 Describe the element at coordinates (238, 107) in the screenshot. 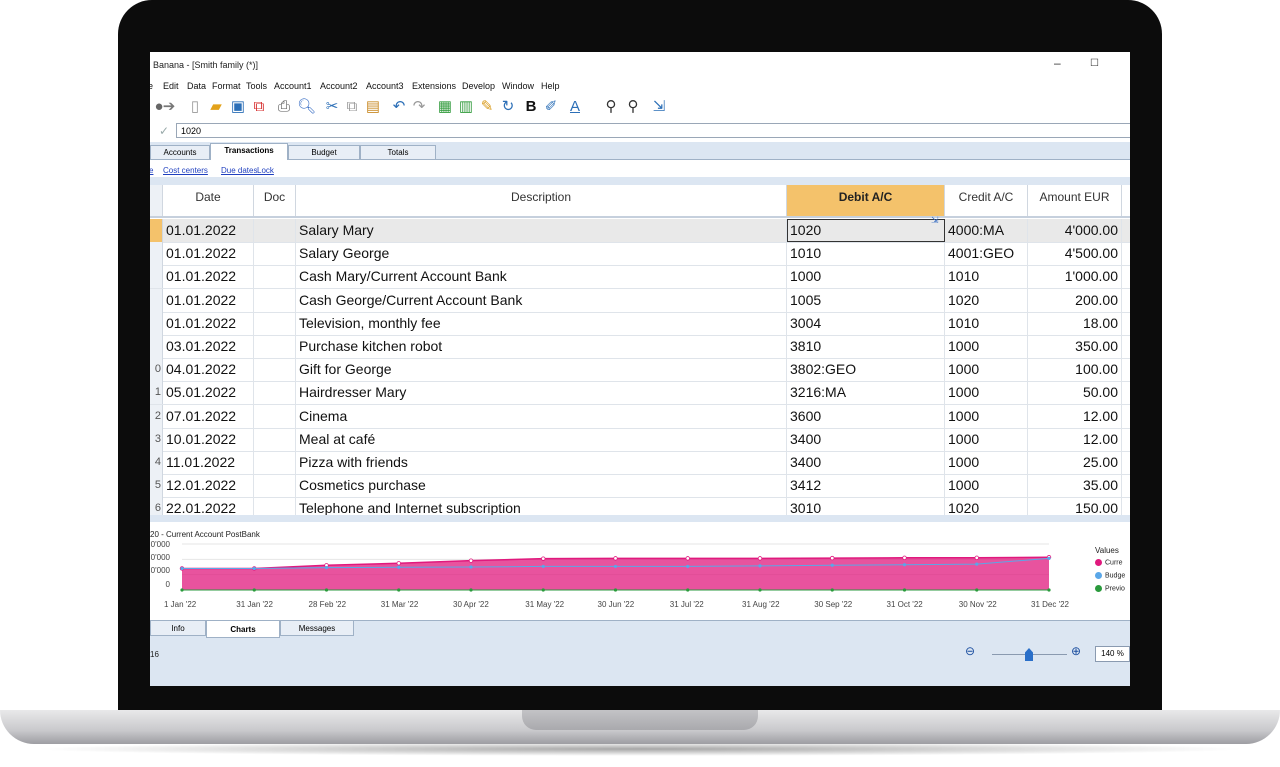

I see `save-icon: ▣` at that location.